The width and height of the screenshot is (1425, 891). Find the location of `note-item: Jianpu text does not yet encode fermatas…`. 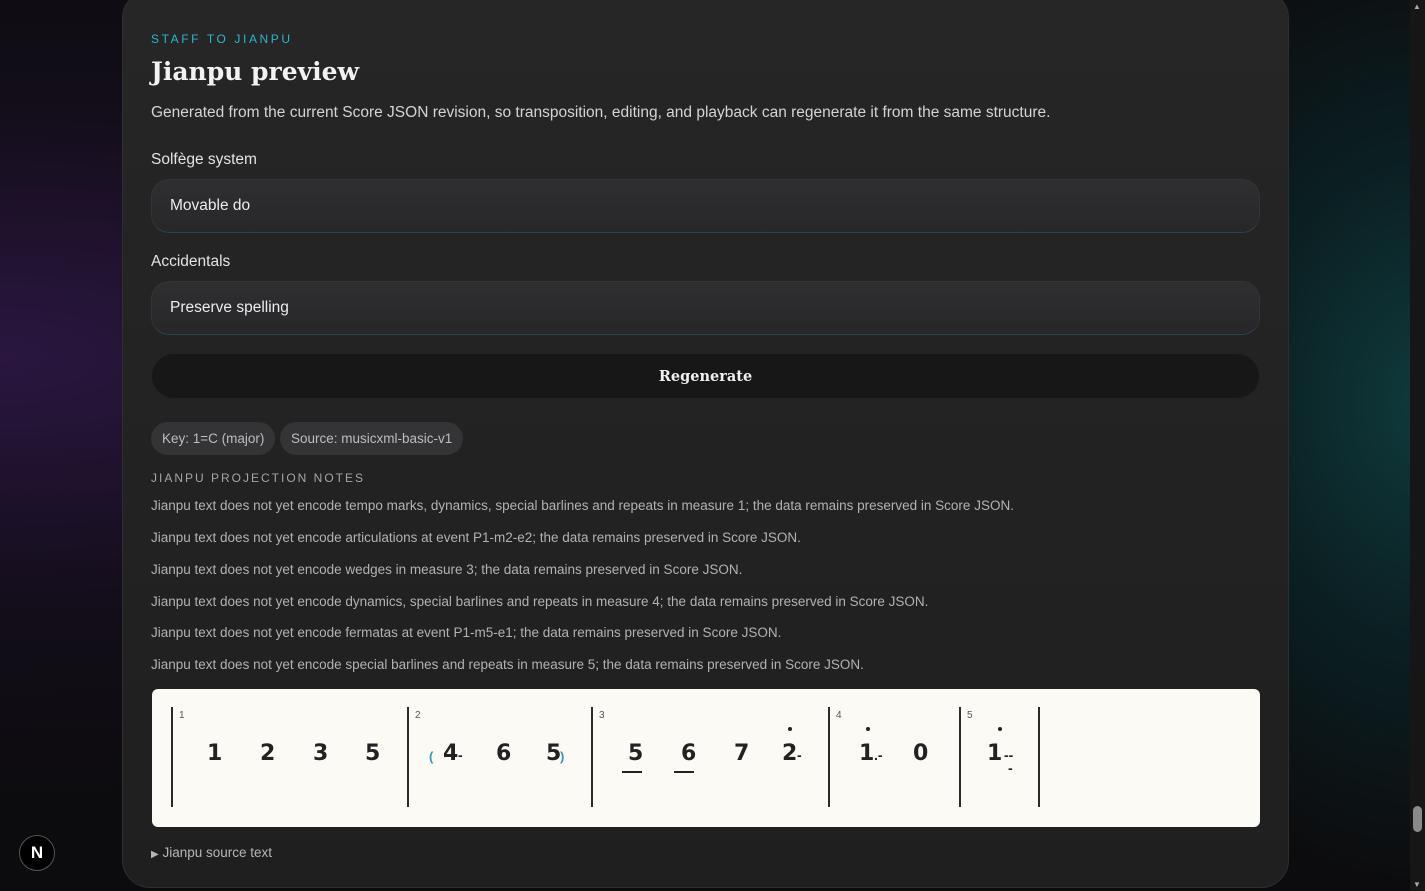

note-item: Jianpu text does not yet encode fermatas… is located at coordinates (466, 632).